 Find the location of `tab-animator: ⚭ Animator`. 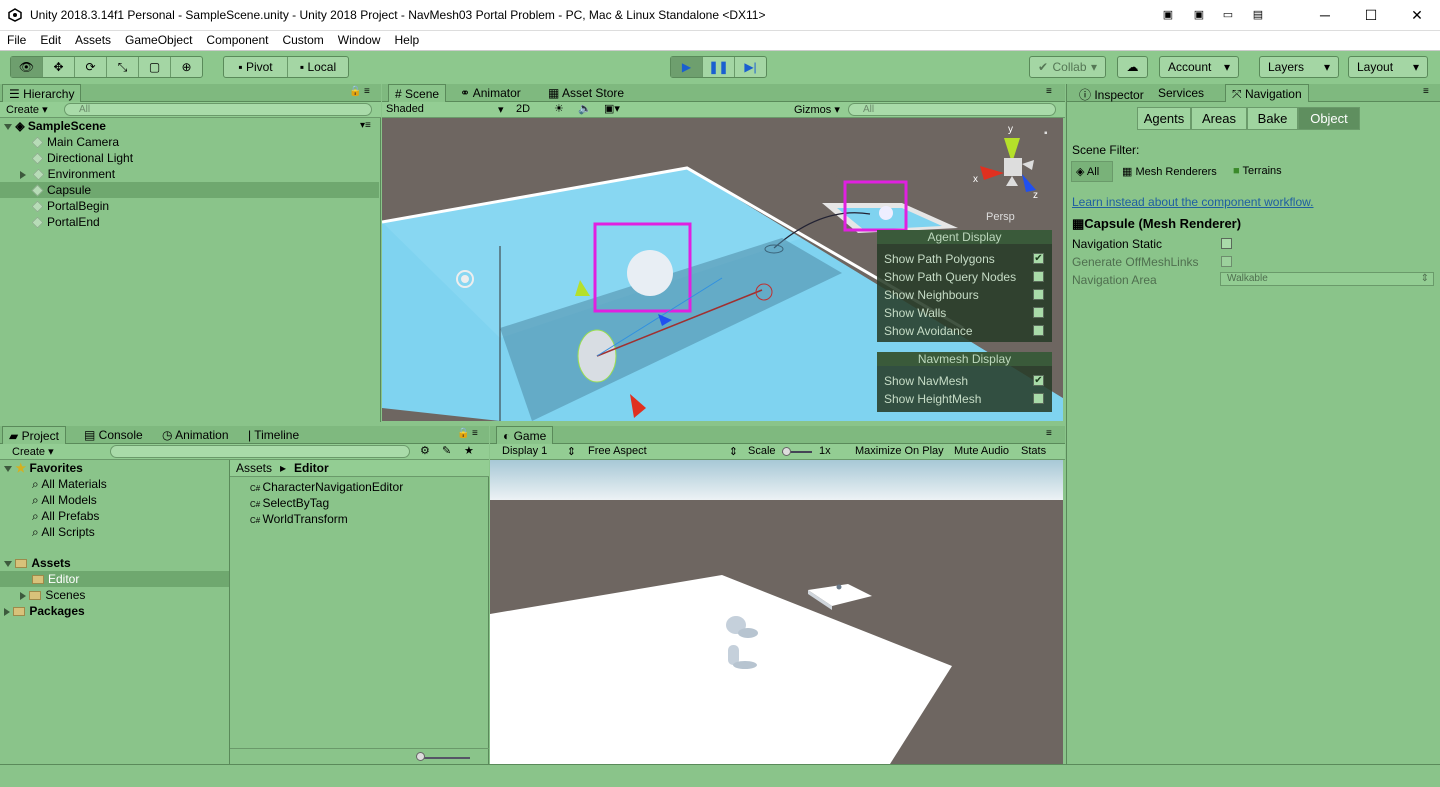

tab-animator: ⚭ Animator is located at coordinates (490, 93).